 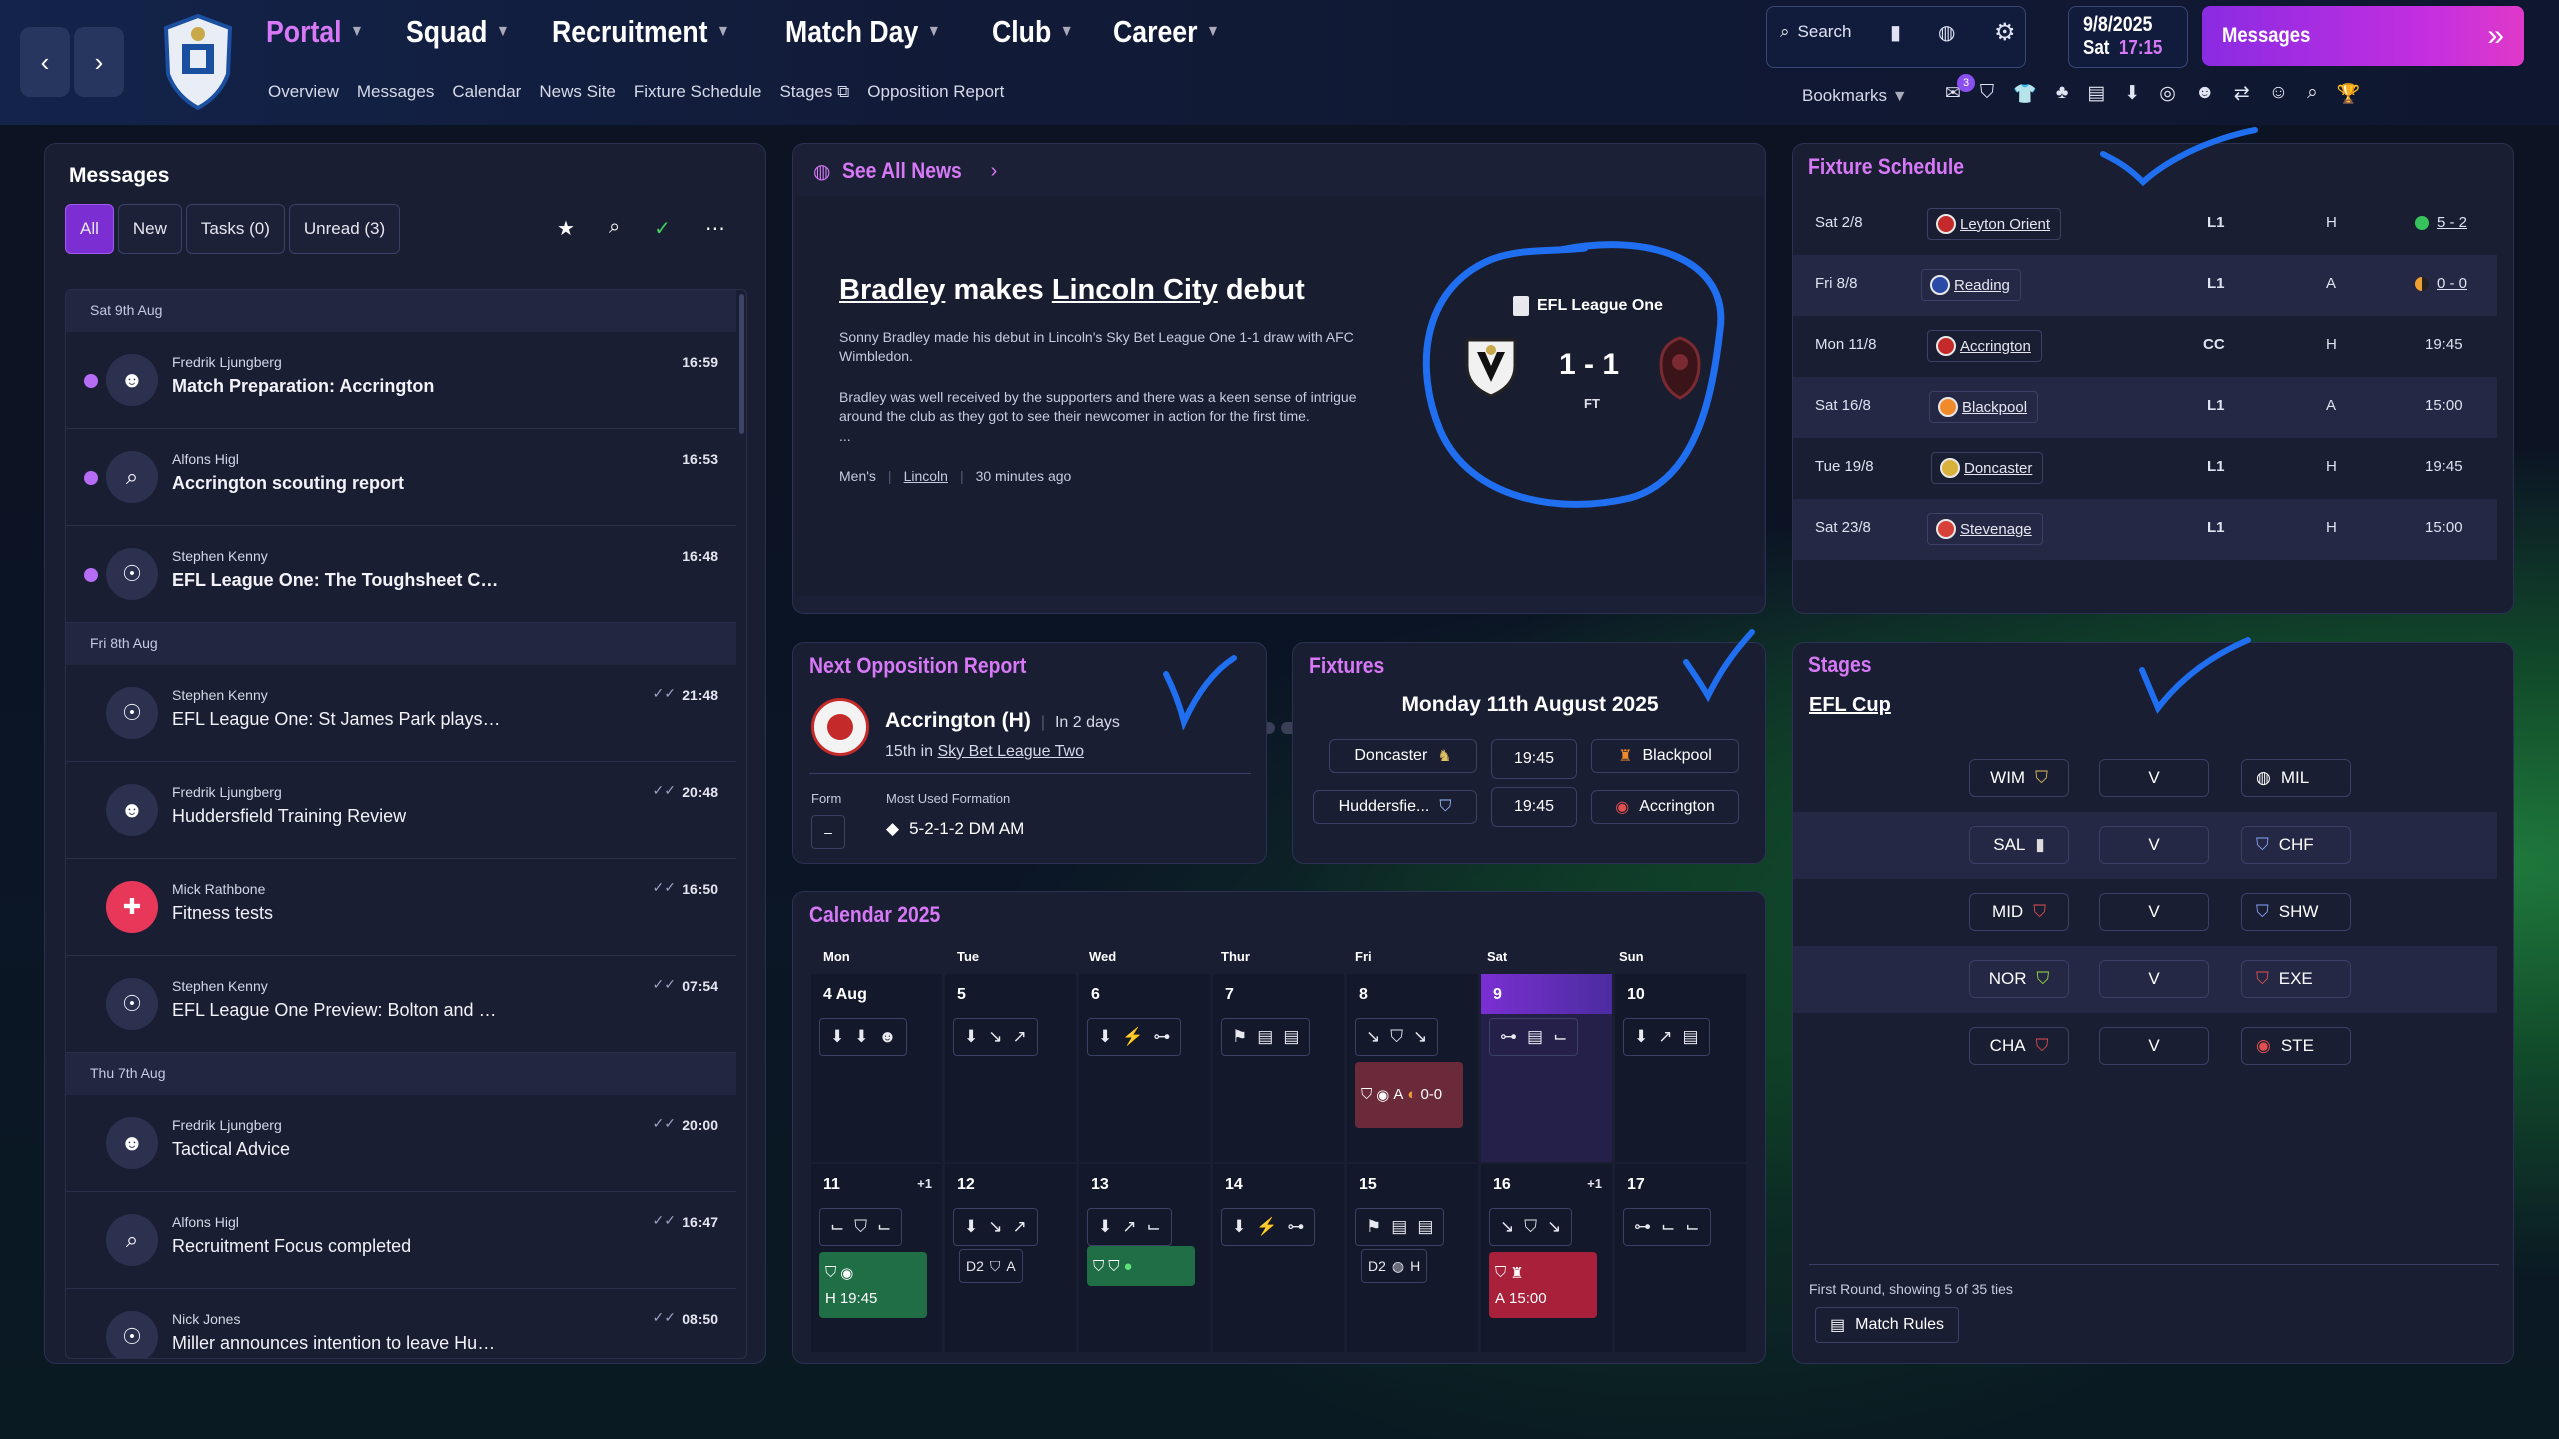 What do you see at coordinates (1011, 751) in the screenshot?
I see `league-link: Sky Bet League Two` at bounding box center [1011, 751].